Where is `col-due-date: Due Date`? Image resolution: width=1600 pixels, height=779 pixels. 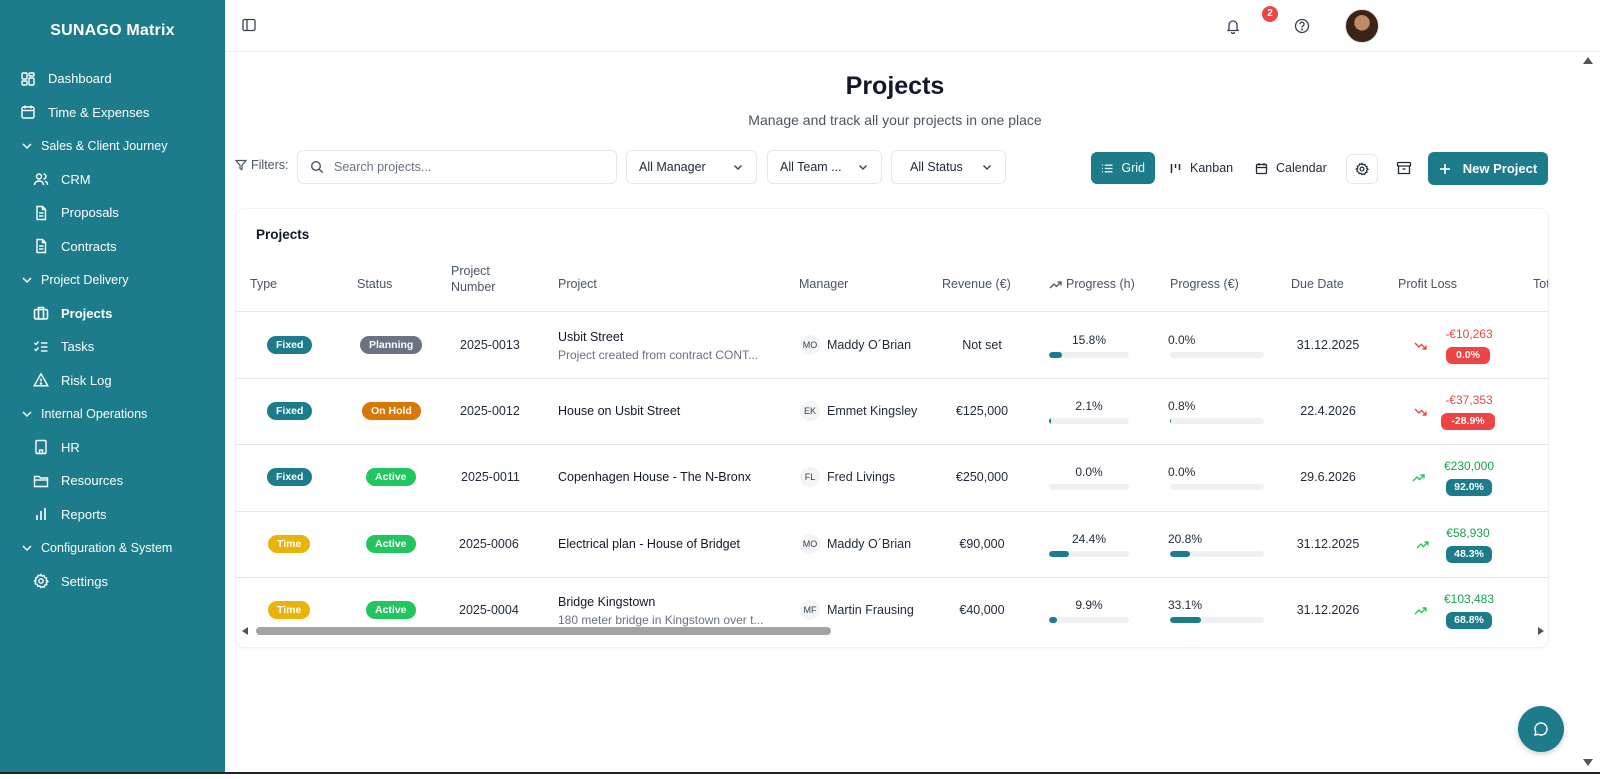 col-due-date: Due Date is located at coordinates (1317, 284).